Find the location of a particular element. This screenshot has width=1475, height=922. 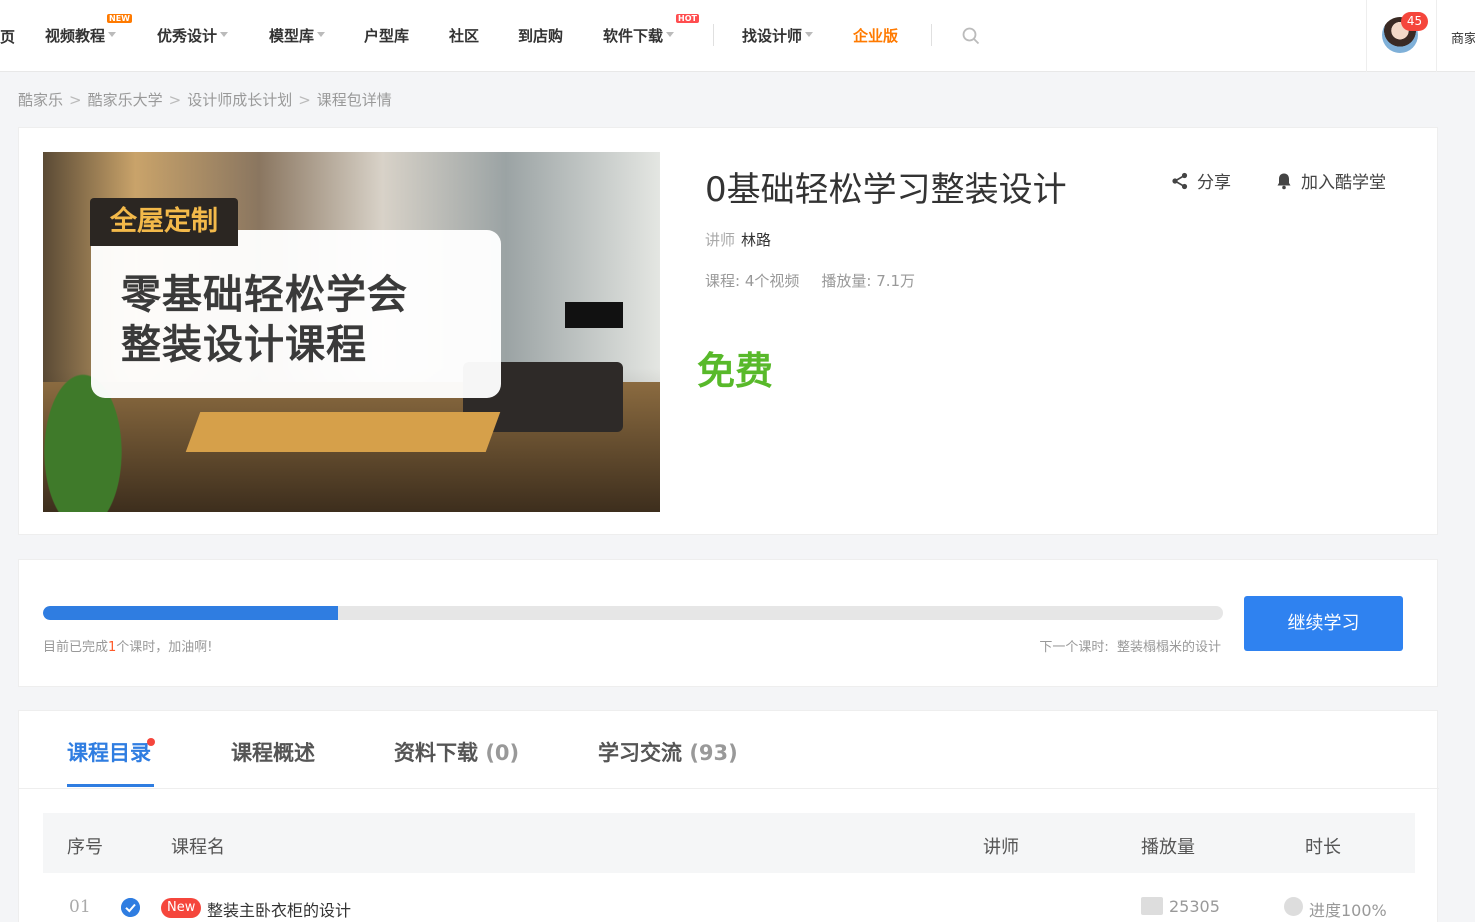

lesson-progress: 进度100% is located at coordinates (1348, 910).